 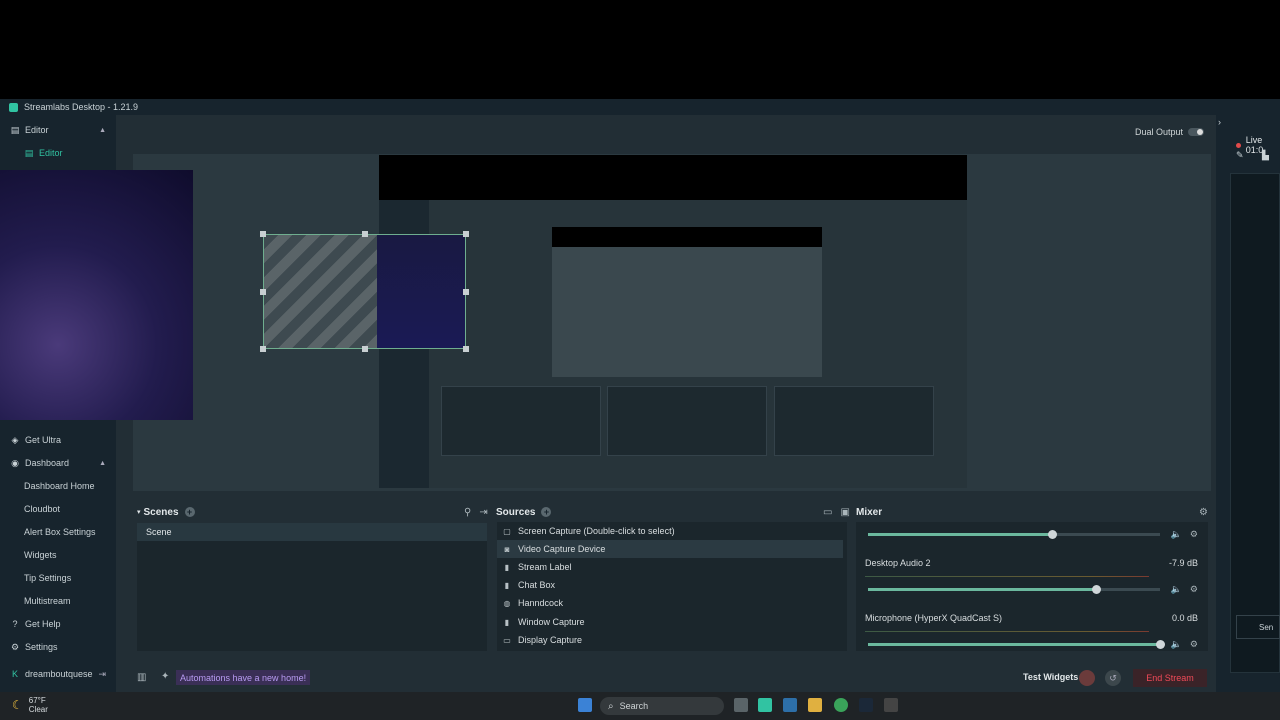 I want to click on selected-source-bounds, so click(x=364, y=291).